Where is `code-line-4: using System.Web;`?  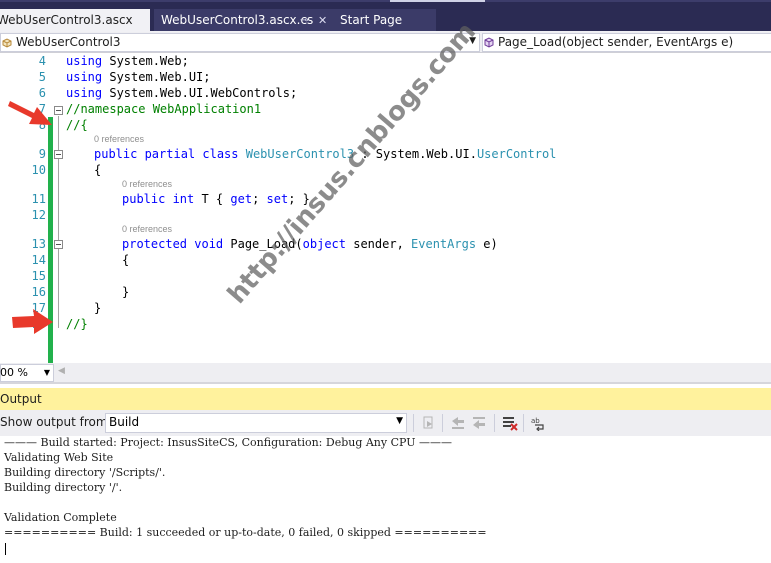
code-line-4: using System.Web; is located at coordinates (127, 61).